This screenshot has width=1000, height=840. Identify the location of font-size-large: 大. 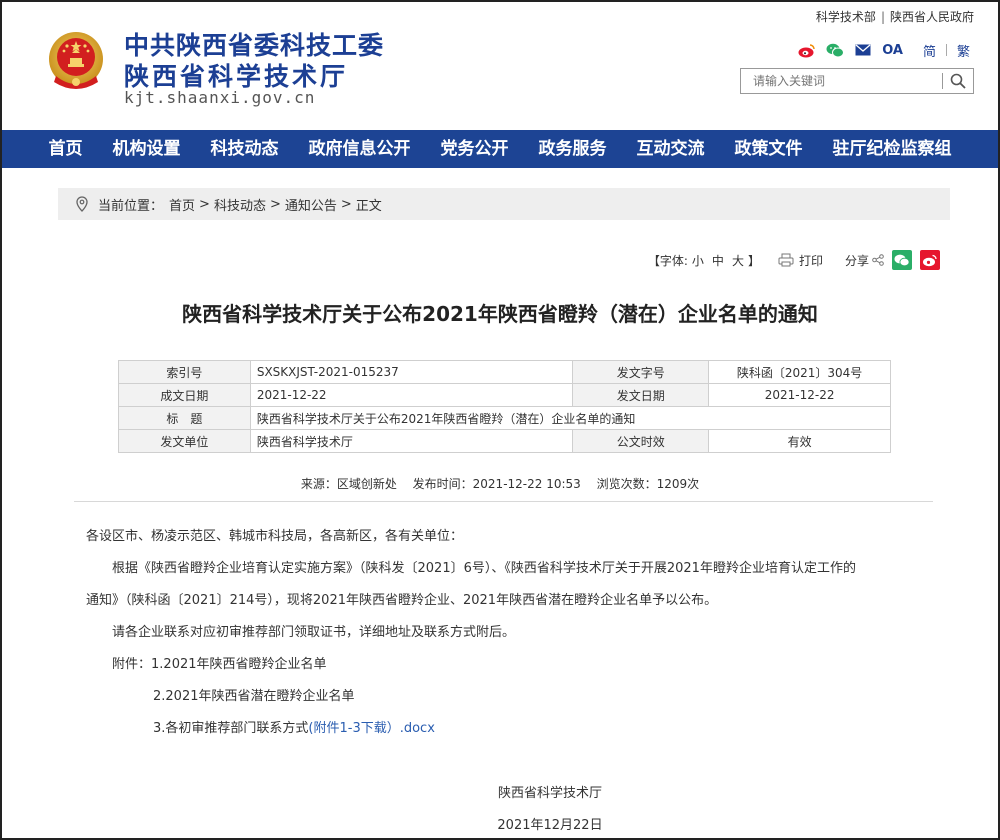
(738, 260).